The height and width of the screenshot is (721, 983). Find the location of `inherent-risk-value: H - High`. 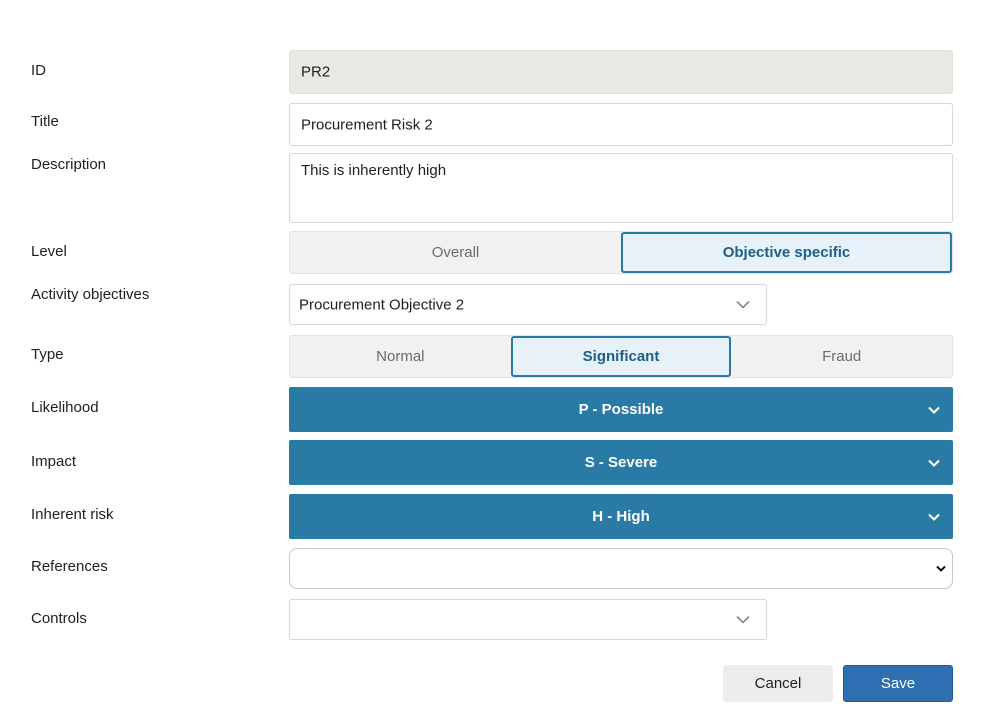

inherent-risk-value: H - High is located at coordinates (621, 516).